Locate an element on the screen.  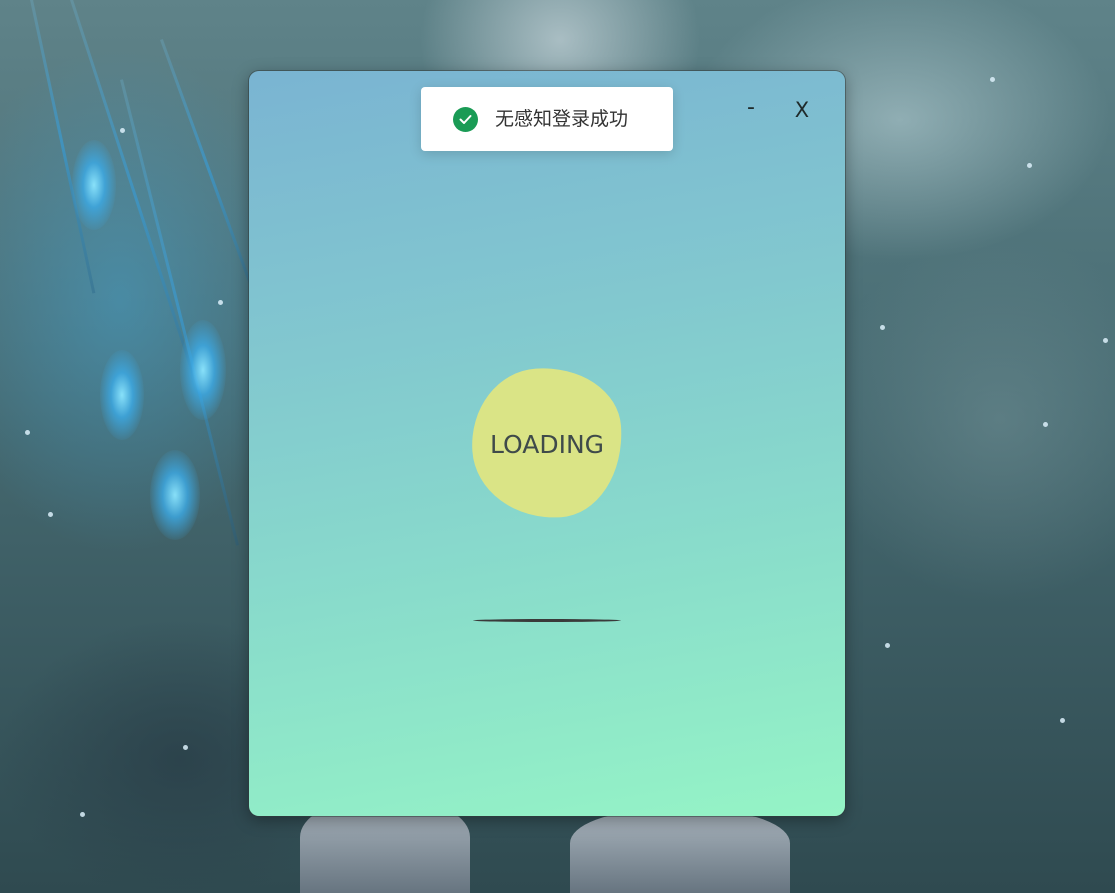
toast-message: 无感知登录成功 is located at coordinates (562, 119).